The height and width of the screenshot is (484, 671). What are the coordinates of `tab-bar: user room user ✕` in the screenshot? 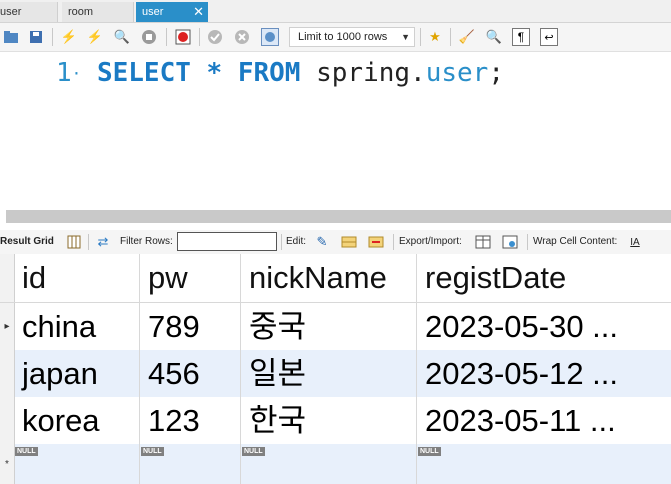 It's located at (335, 11).